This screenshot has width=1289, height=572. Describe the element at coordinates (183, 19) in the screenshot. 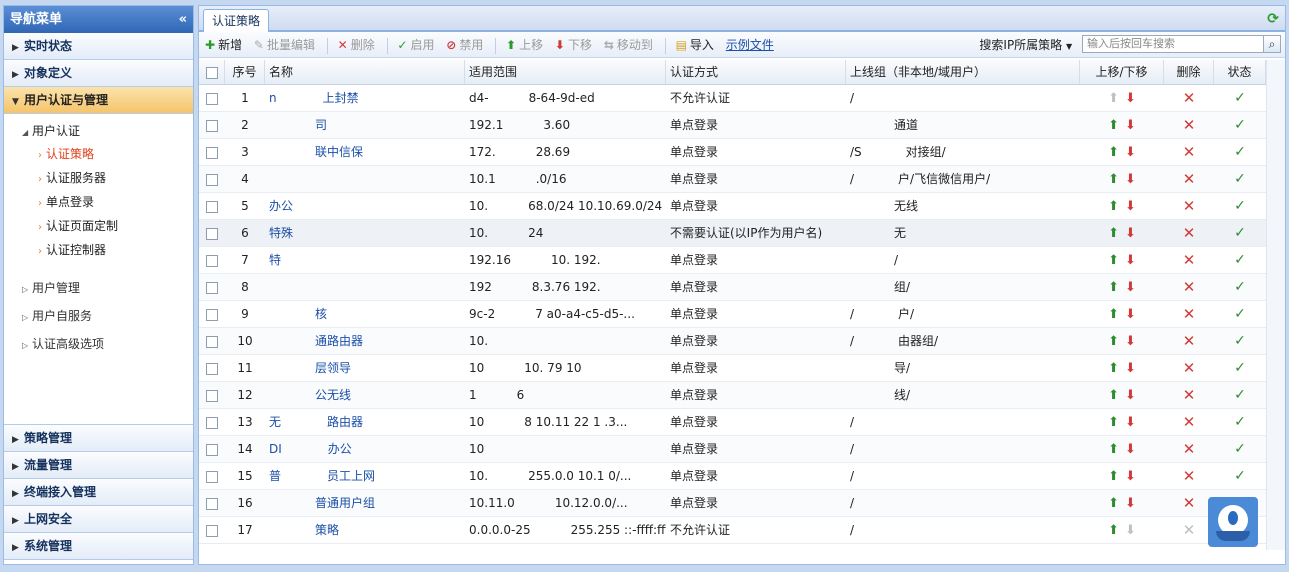

I see `collapse-icon: «` at that location.